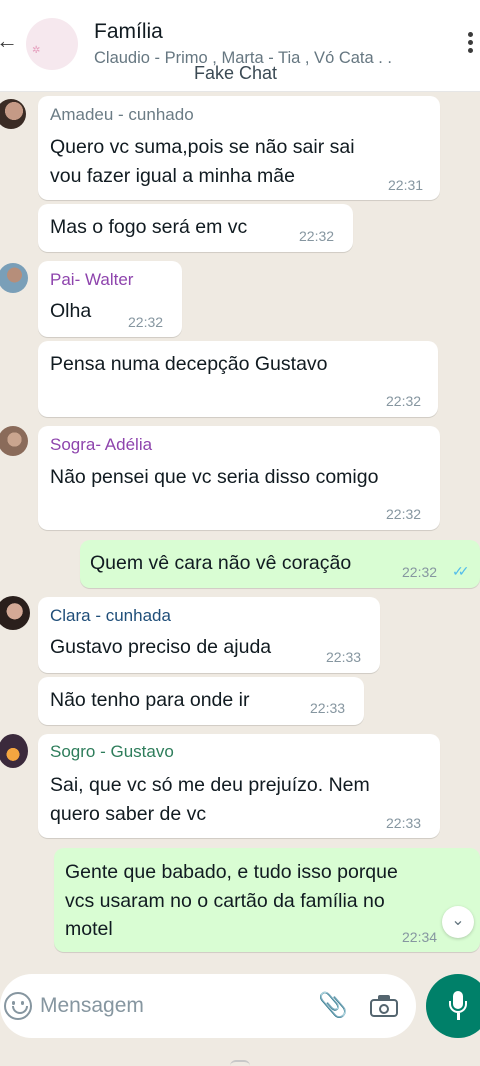  What do you see at coordinates (161, 647) in the screenshot?
I see `message-text: Gustavo preciso de ajuda` at bounding box center [161, 647].